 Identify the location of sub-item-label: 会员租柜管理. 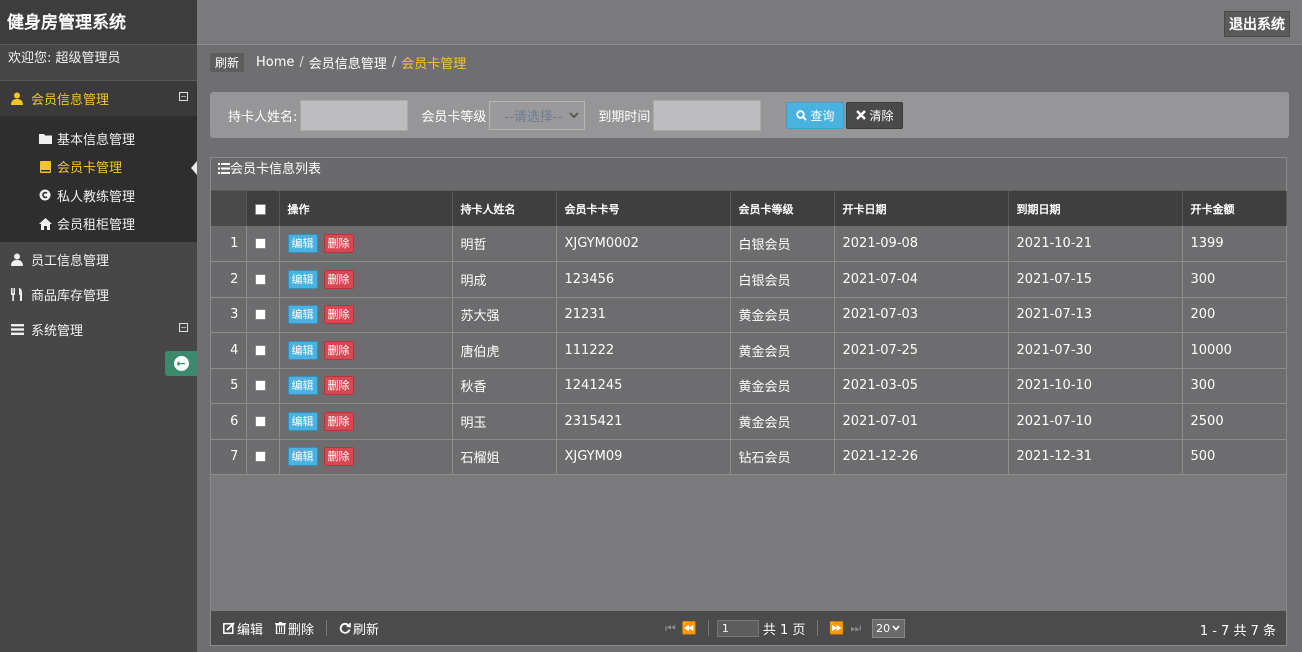
(96, 226).